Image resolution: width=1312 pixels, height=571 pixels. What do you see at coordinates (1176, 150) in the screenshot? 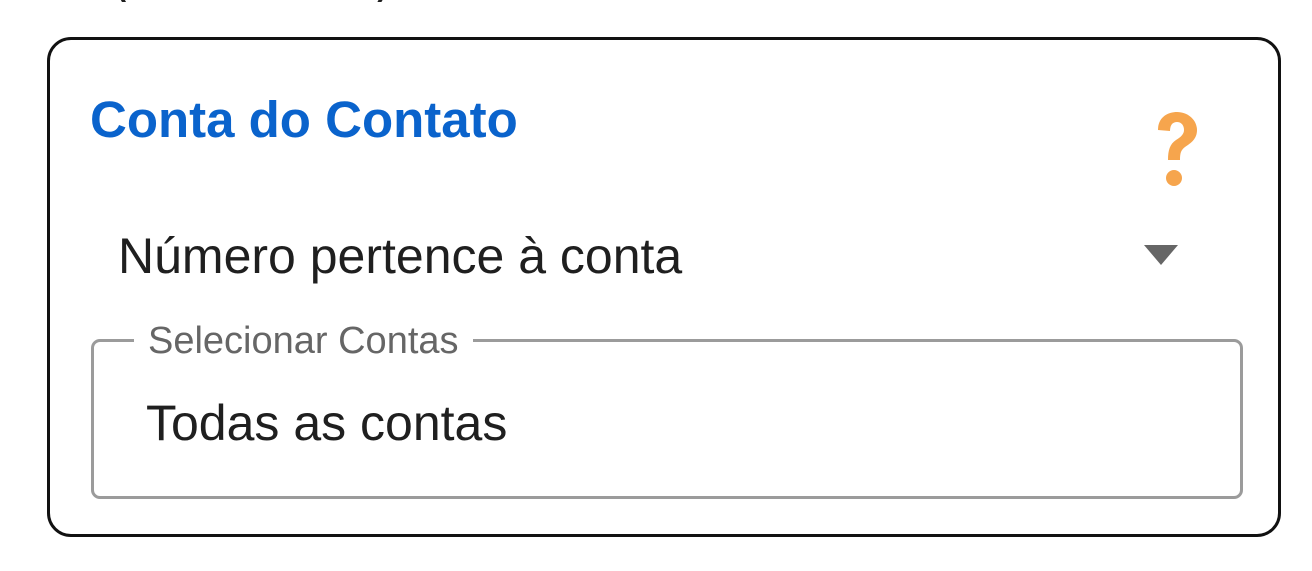
I see `question-mark-icon` at bounding box center [1176, 150].